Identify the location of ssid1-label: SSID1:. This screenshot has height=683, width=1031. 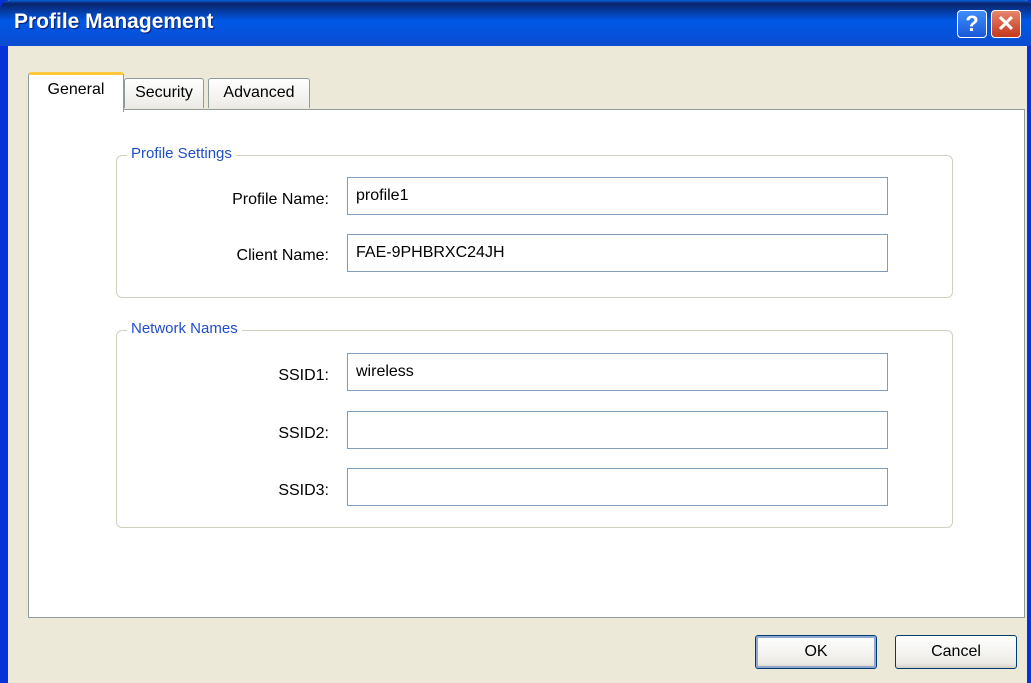
(303, 375).